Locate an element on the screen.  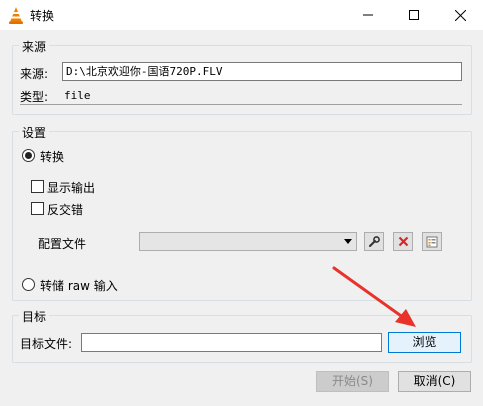
chevron-down-icon is located at coordinates (348, 241).